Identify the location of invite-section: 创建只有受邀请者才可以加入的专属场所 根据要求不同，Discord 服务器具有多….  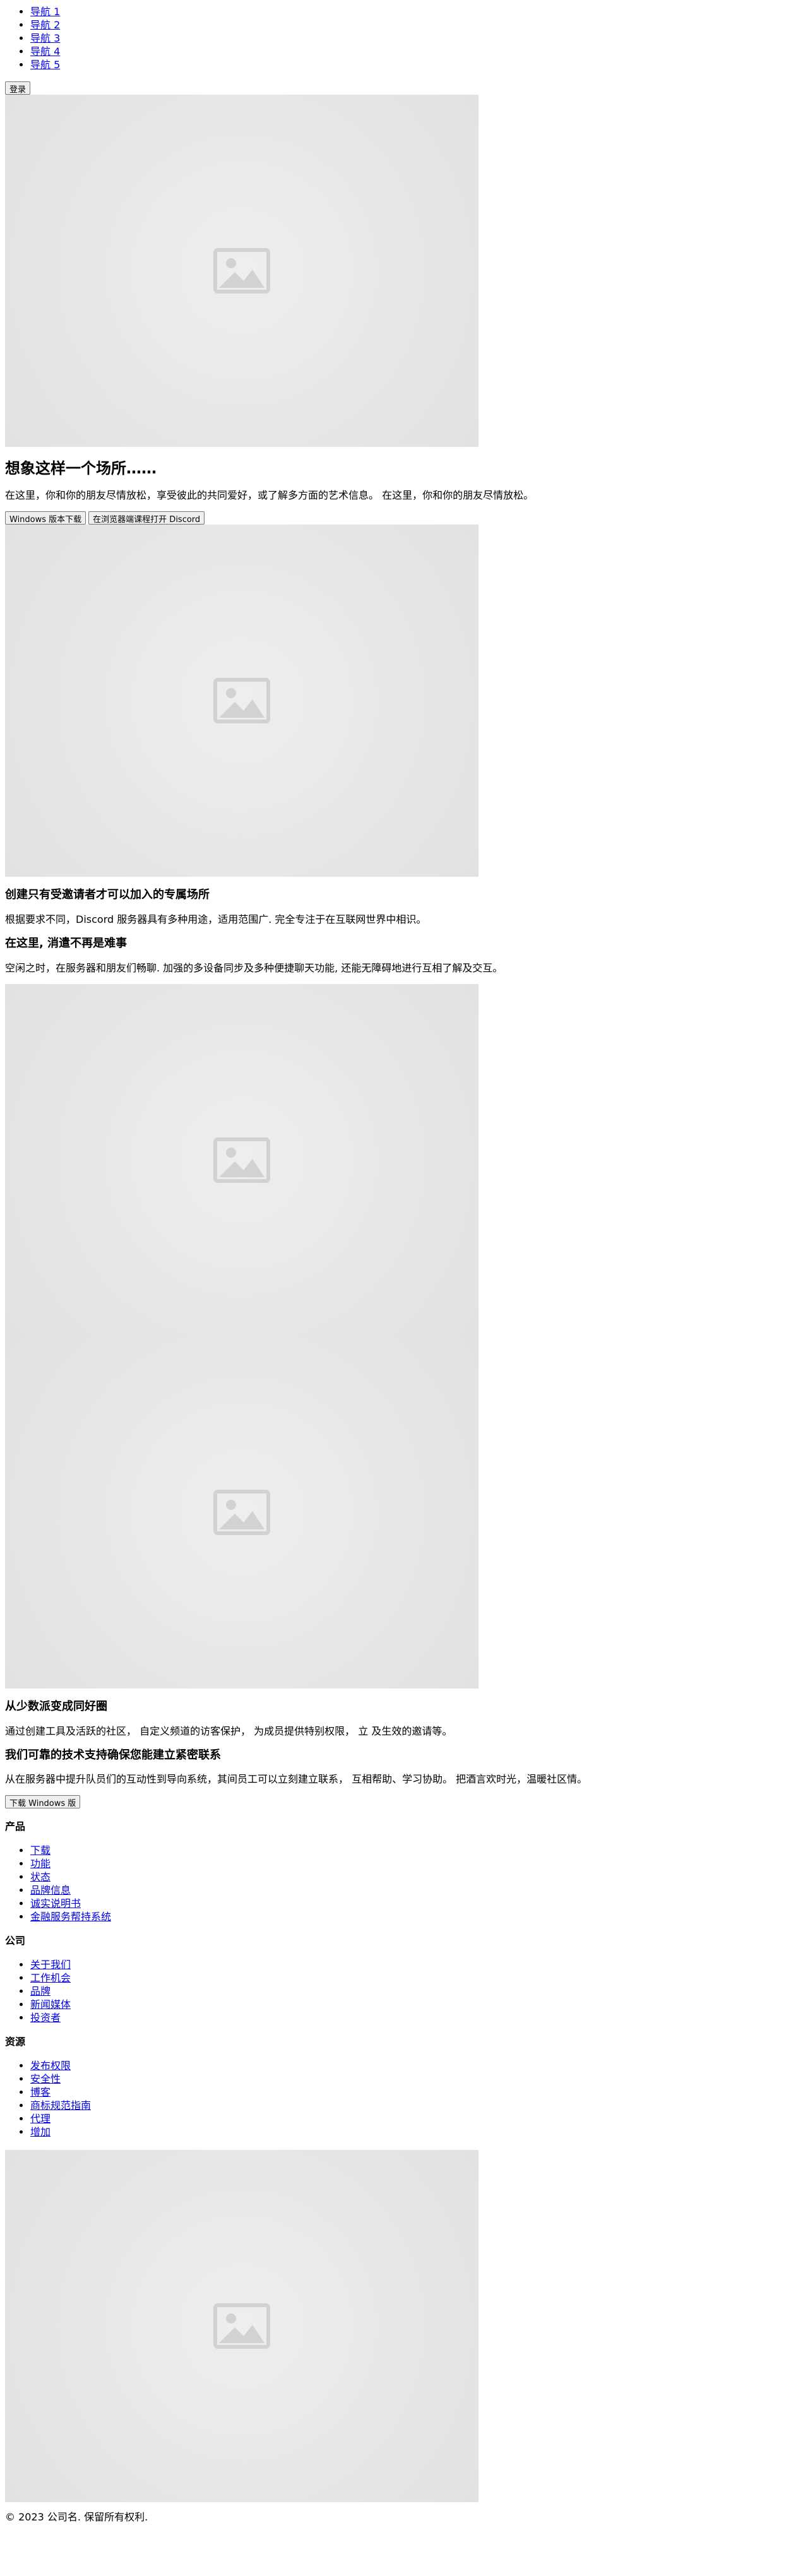
(404, 906).